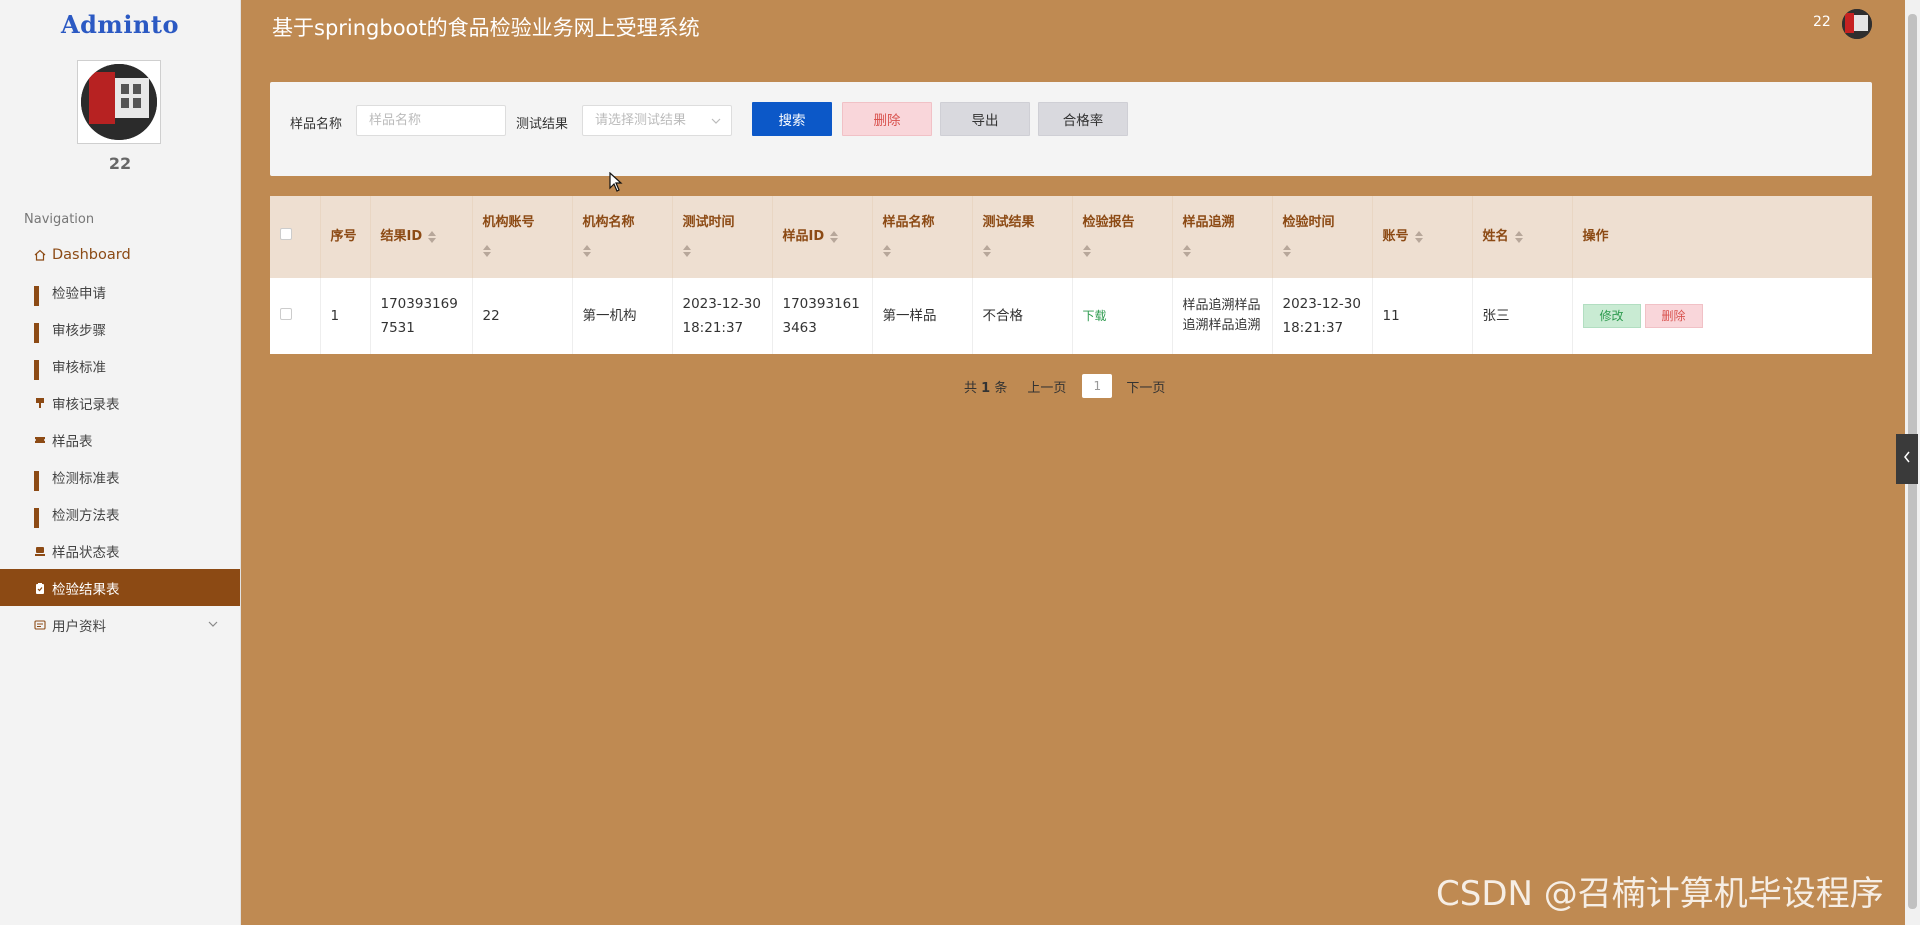  What do you see at coordinates (1722, 316) in the screenshot?
I see `cell-actions: 修改 删除` at bounding box center [1722, 316].